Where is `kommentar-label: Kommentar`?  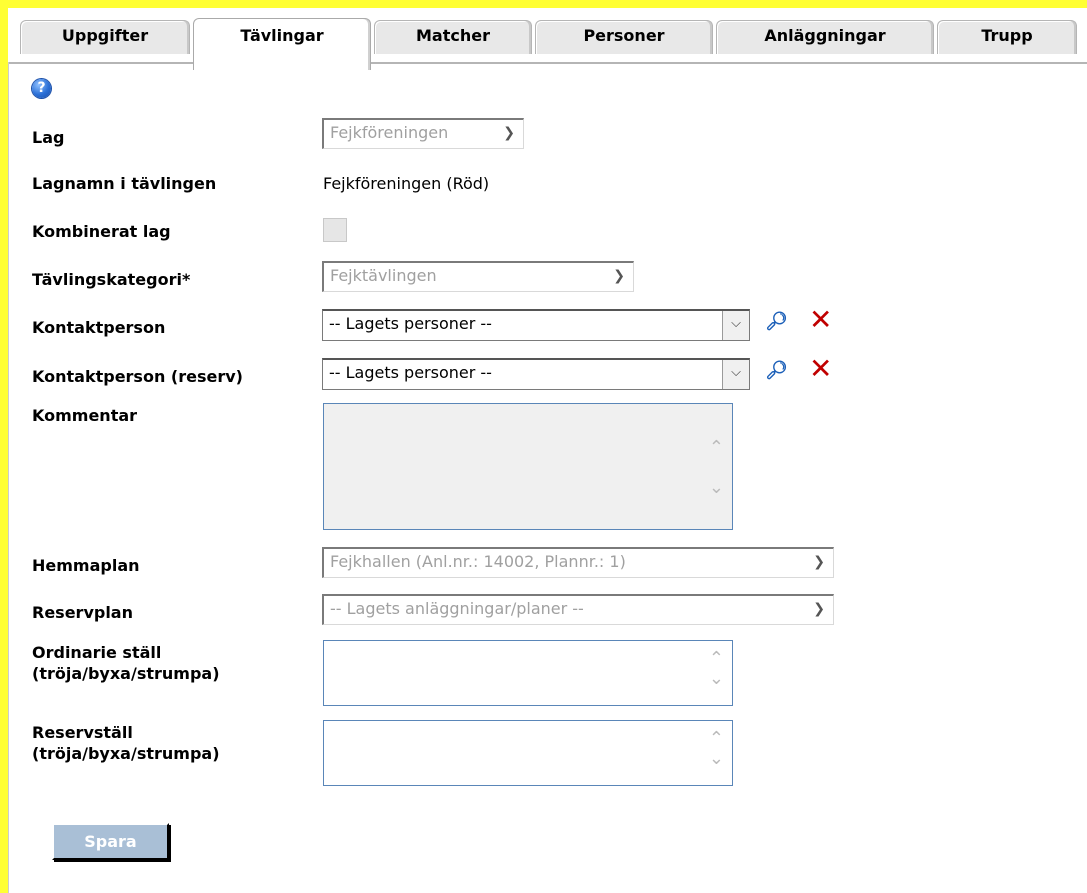
kommentar-label: Kommentar is located at coordinates (85, 415).